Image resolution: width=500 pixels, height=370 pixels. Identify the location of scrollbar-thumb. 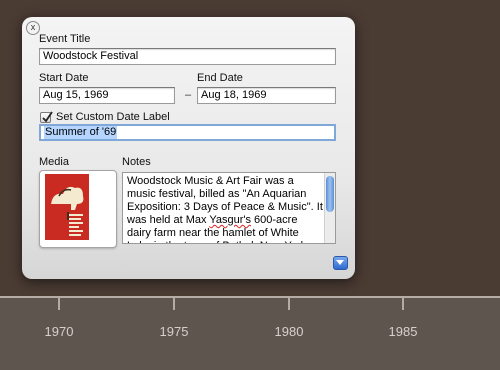
(330, 194).